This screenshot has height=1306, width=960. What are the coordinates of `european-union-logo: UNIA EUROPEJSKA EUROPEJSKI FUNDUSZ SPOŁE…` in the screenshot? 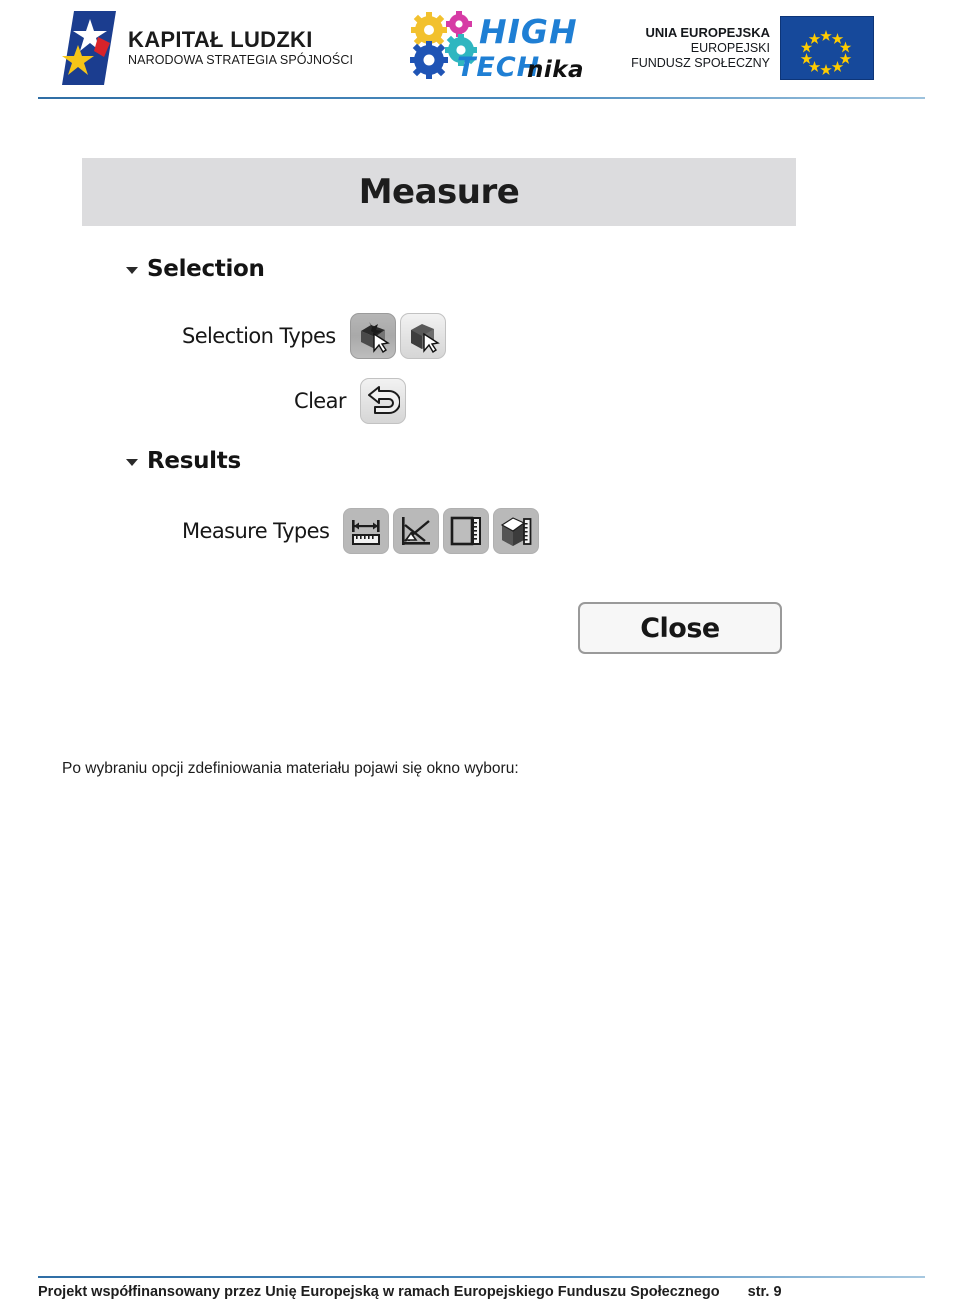 It's located at (752, 48).